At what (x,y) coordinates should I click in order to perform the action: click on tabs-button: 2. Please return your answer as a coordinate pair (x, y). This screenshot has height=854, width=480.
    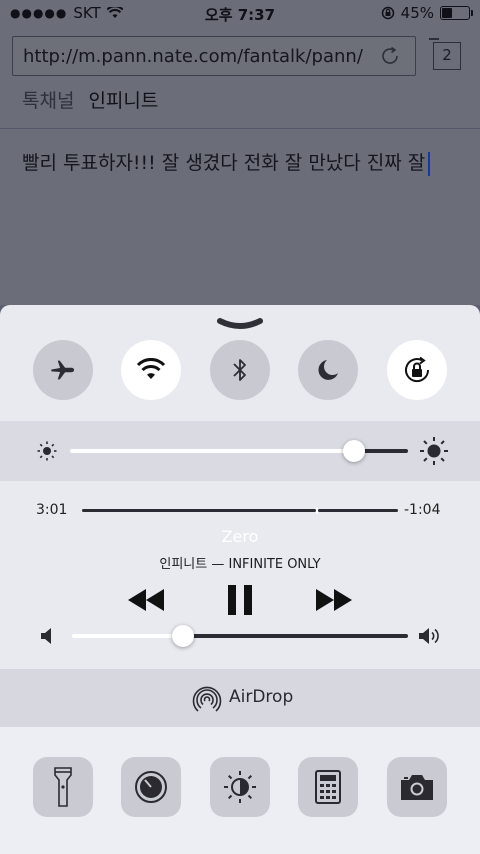
    Looking at the image, I should click on (445, 54).